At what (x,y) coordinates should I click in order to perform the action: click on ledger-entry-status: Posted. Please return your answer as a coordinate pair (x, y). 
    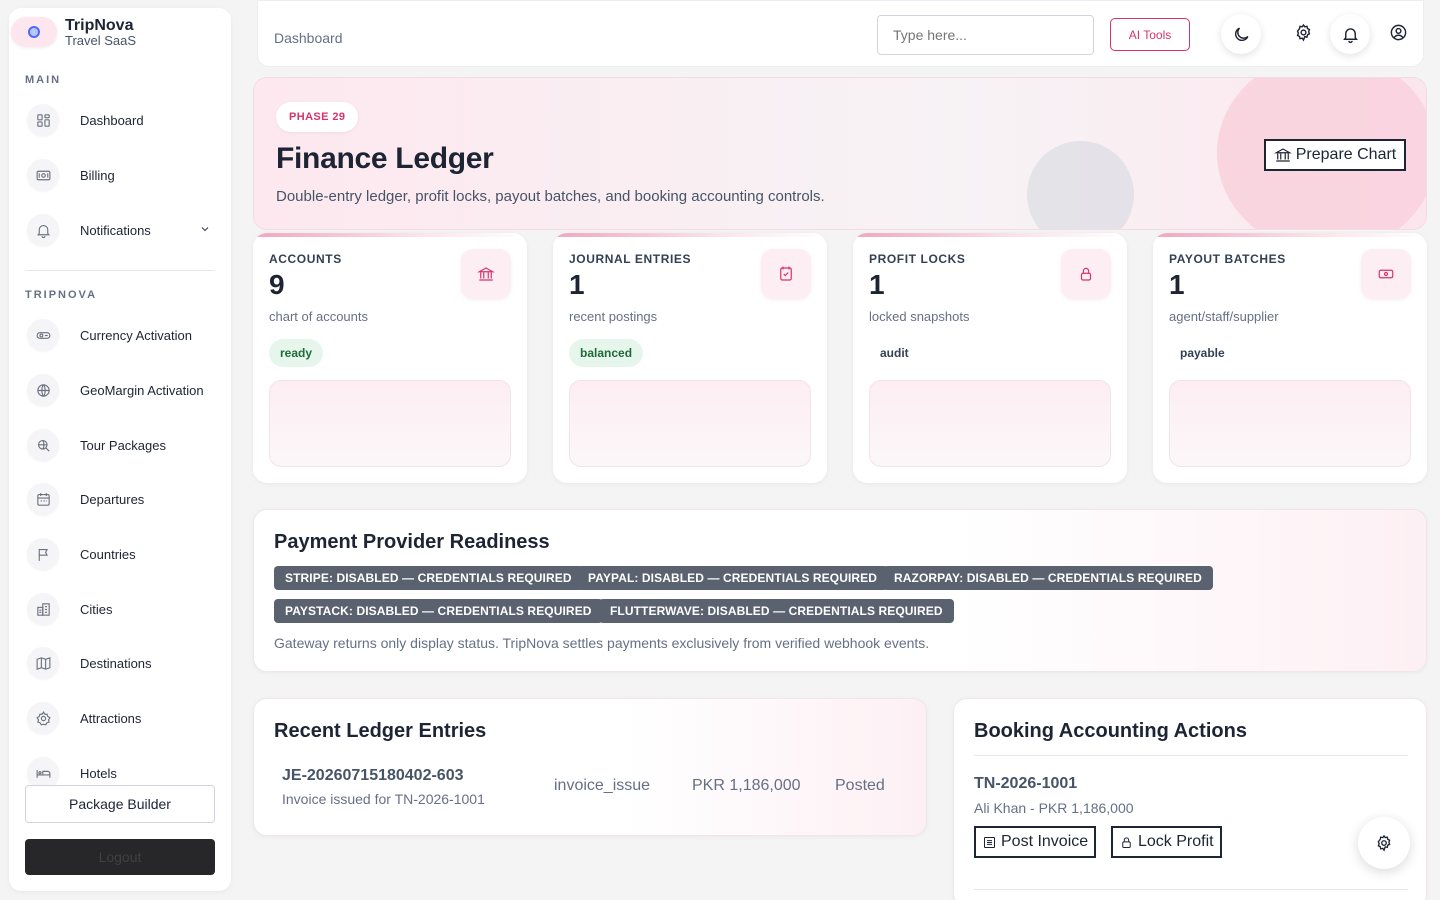
    Looking at the image, I should click on (860, 785).